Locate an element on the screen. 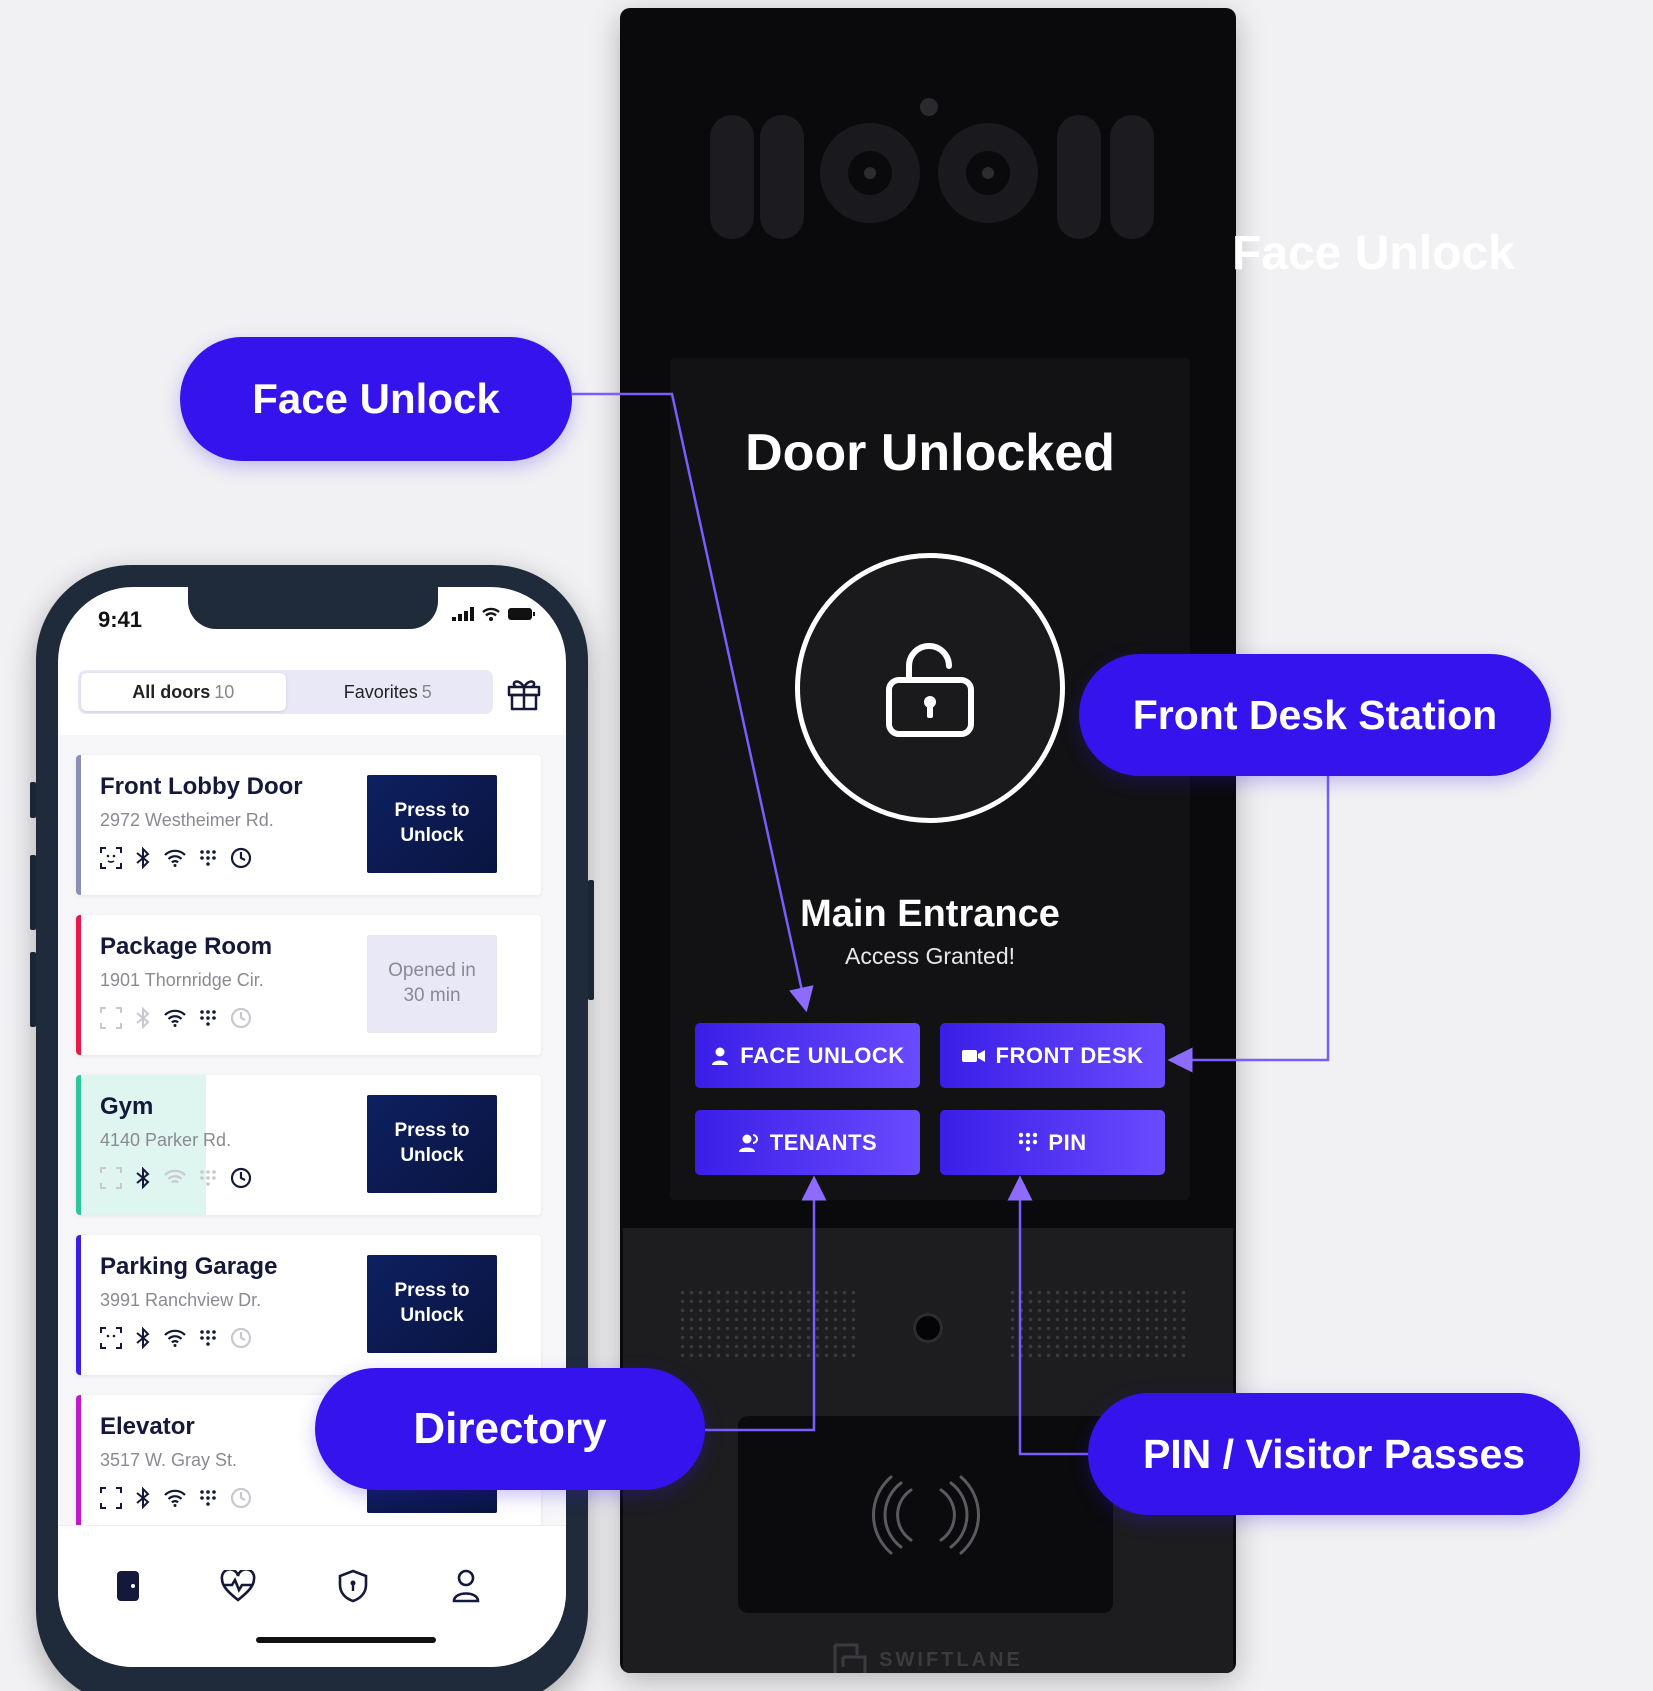 The image size is (1653, 1691). tab-favorites: Favorites 5 is located at coordinates (388, 692).